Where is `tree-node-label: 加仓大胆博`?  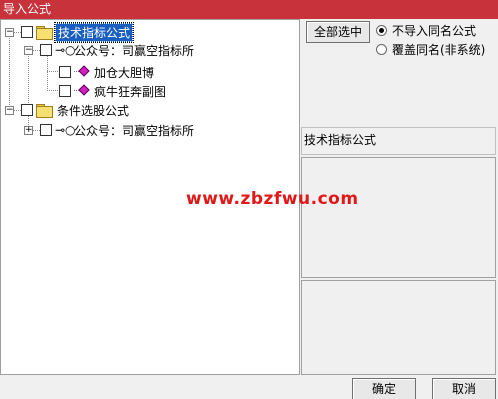 tree-node-label: 加仓大胆博 is located at coordinates (124, 72).